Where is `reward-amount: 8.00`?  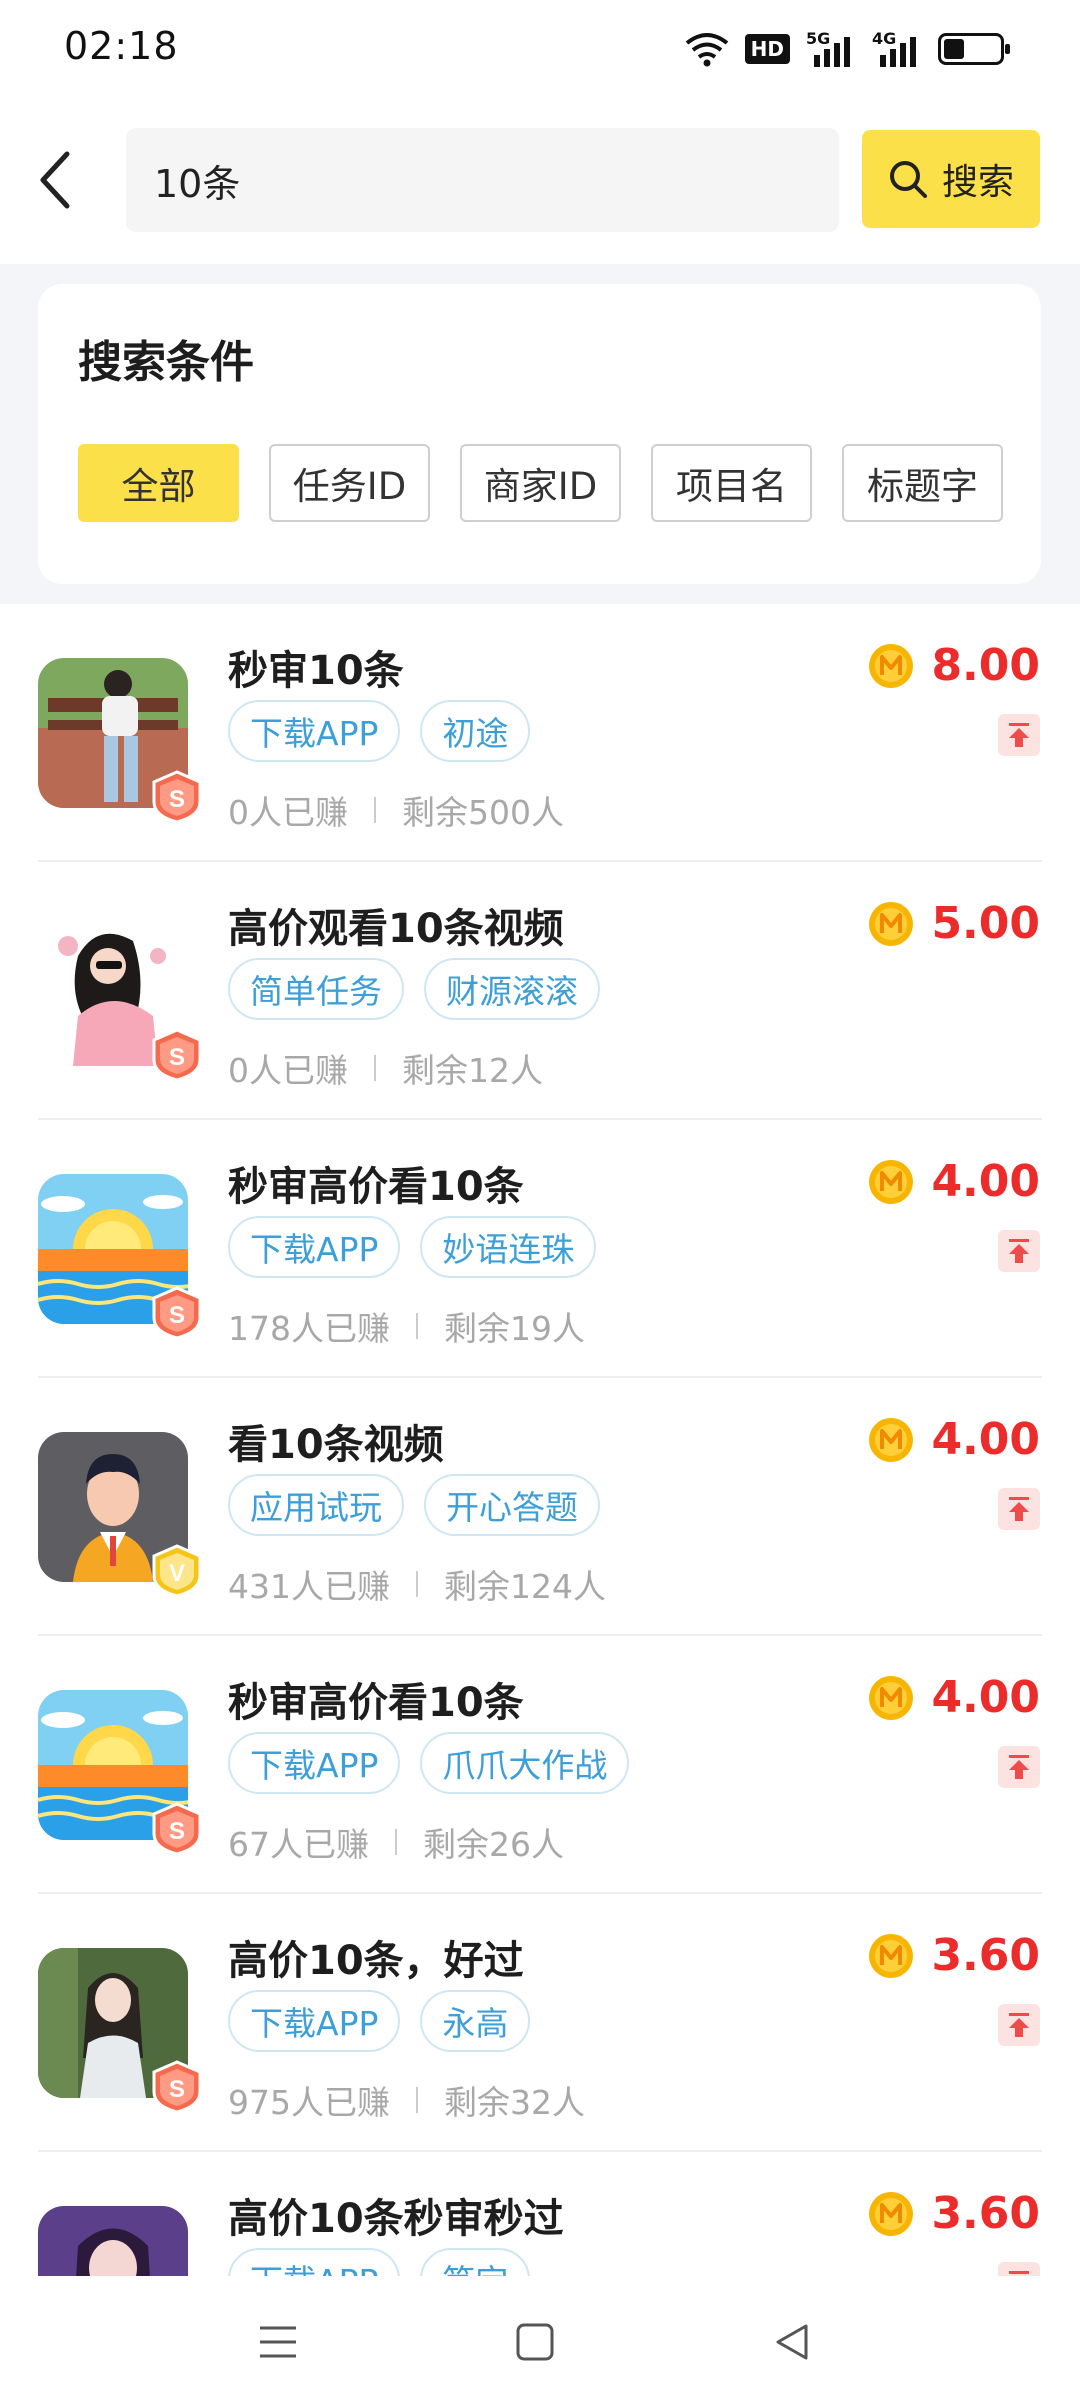 reward-amount: 8.00 is located at coordinates (985, 665).